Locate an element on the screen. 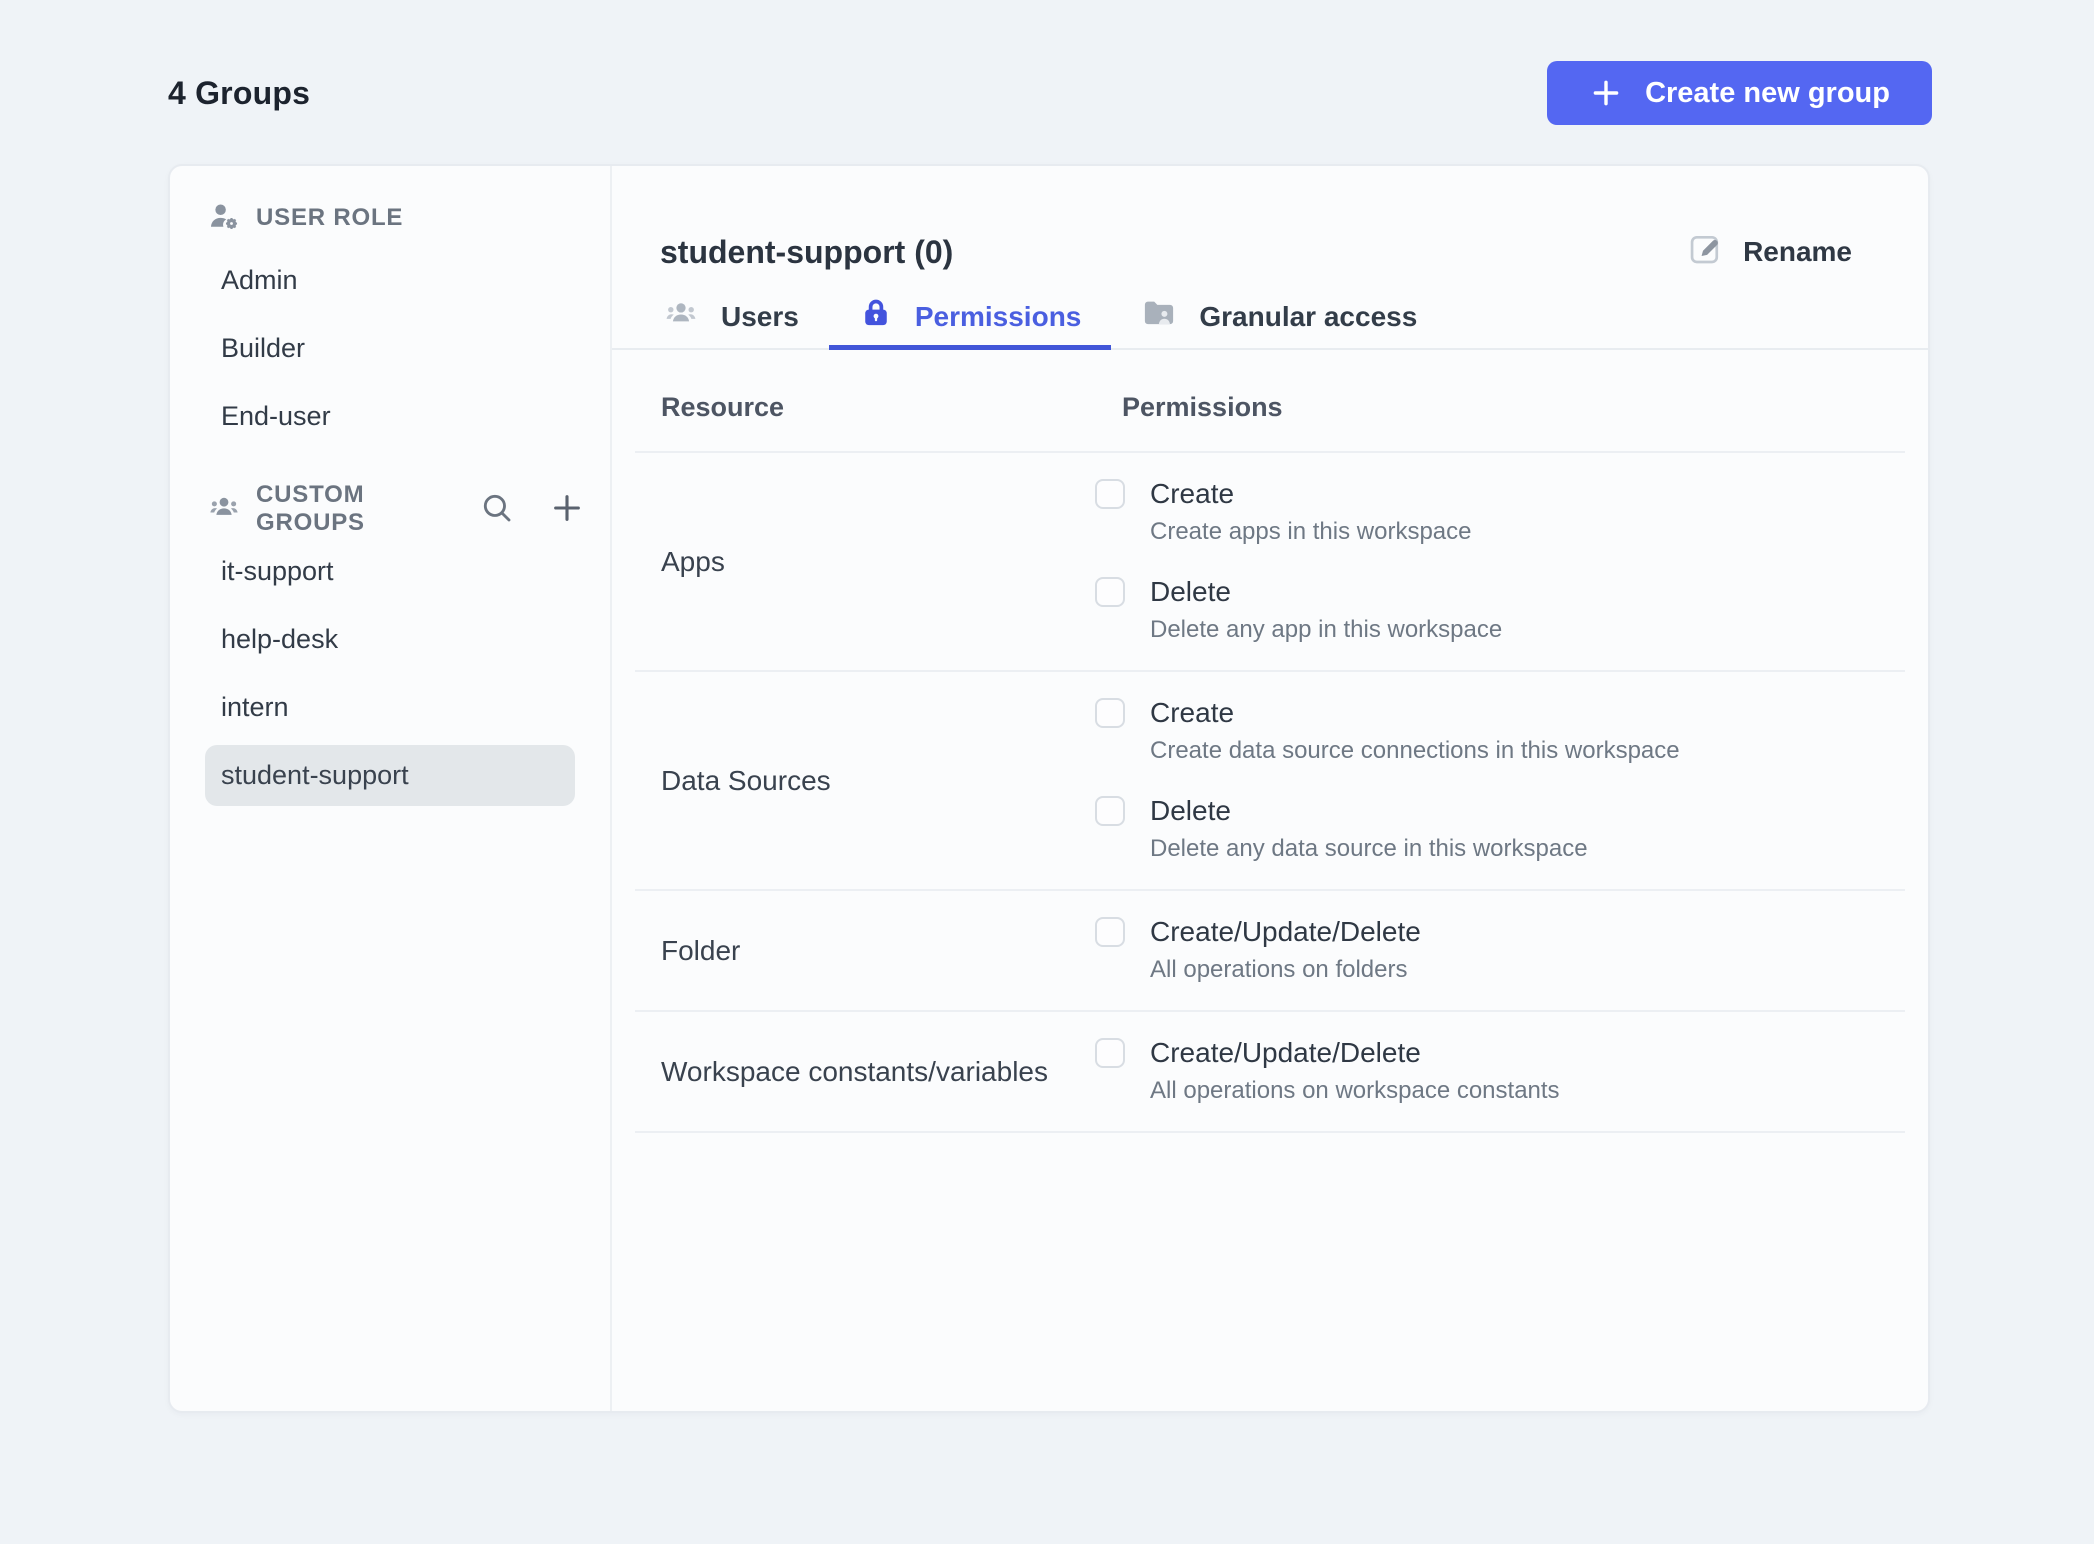  tab-label: Granular access is located at coordinates (1308, 316).